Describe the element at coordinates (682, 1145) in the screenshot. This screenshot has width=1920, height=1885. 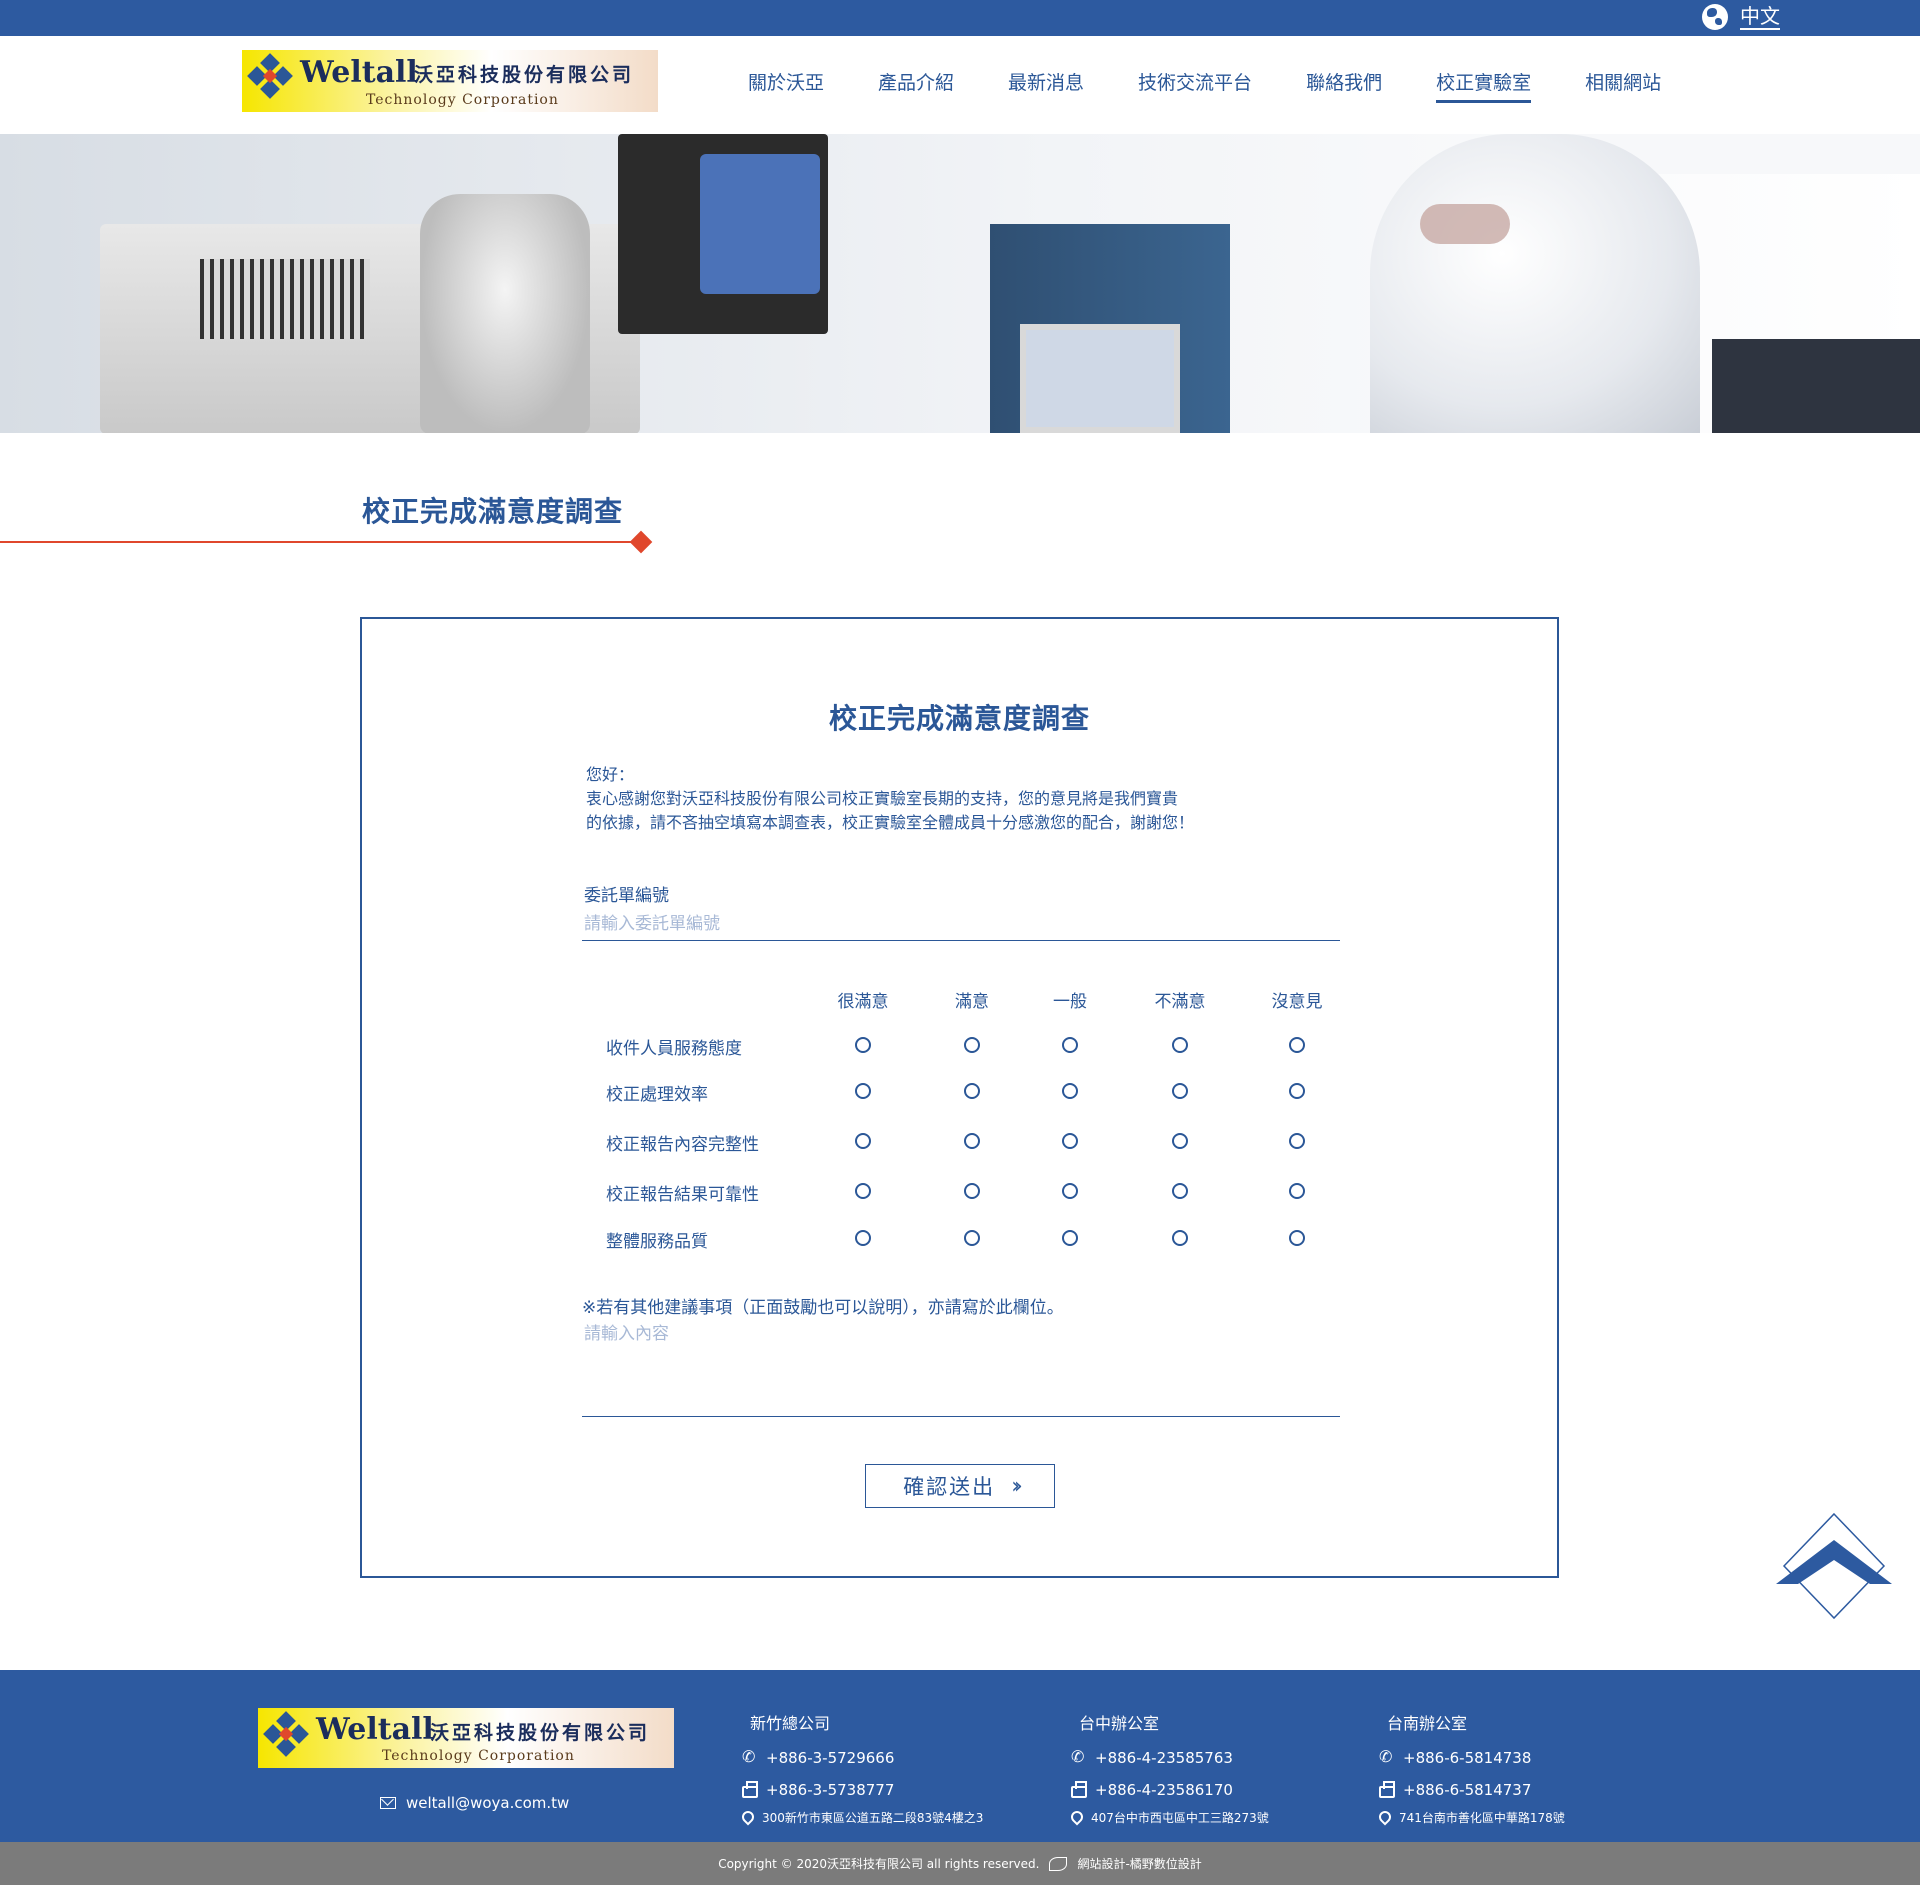
I see `rating-row-report-completeness: 校正報告內容完整性` at that location.